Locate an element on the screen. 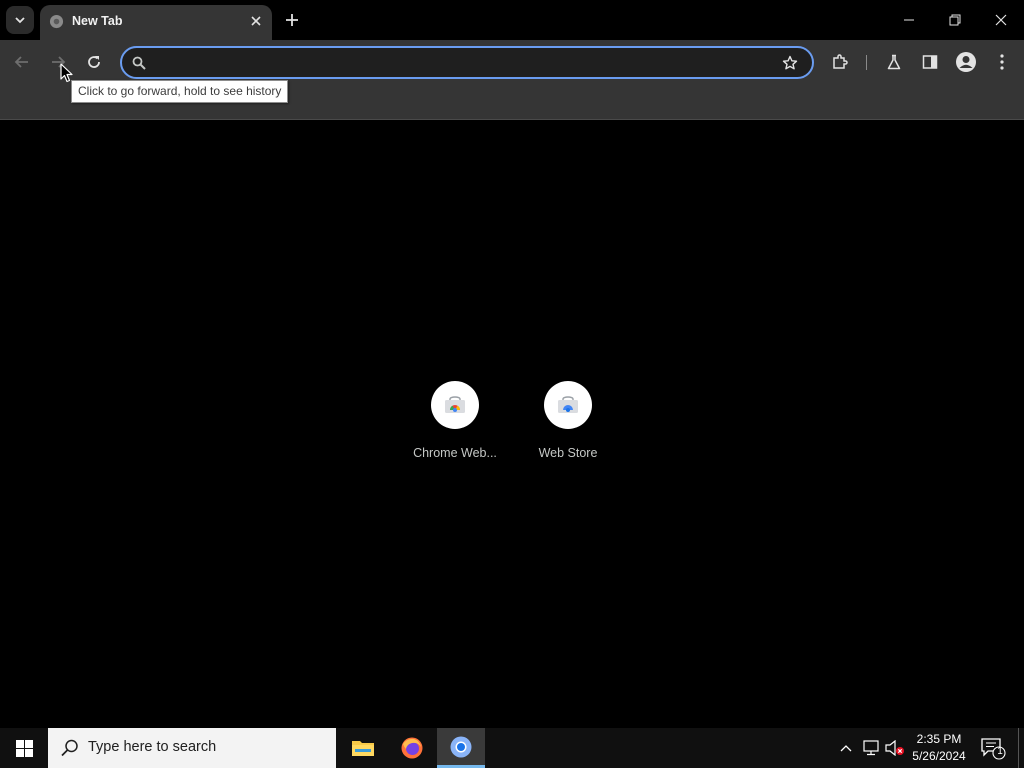 This screenshot has height=768, width=1024. tray-volume is located at coordinates (895, 748).